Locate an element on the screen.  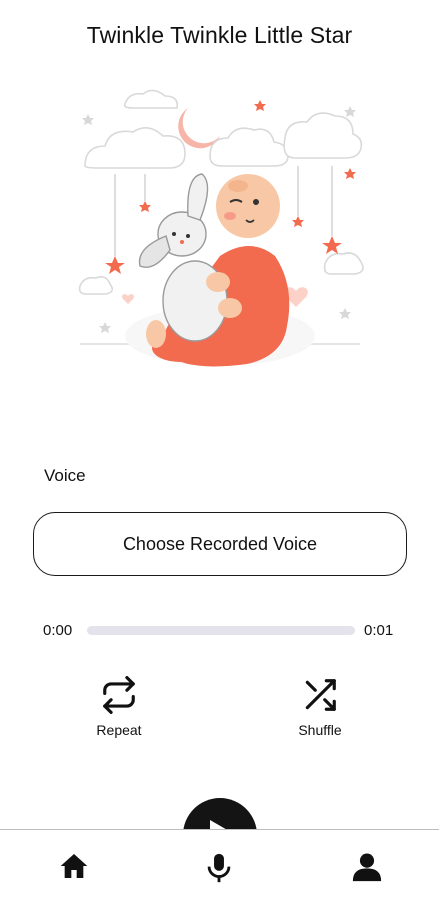
microphone-icon is located at coordinates (219, 868).